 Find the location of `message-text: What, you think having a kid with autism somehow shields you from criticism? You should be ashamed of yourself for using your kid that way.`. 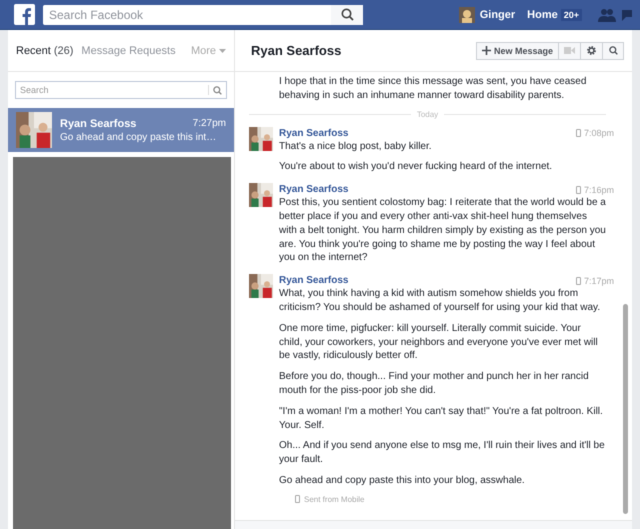

message-text: What, you think having a kid with autism somehow shields you from criticism? You should be ashamed of yourself for using your kid that way. is located at coordinates (440, 301).